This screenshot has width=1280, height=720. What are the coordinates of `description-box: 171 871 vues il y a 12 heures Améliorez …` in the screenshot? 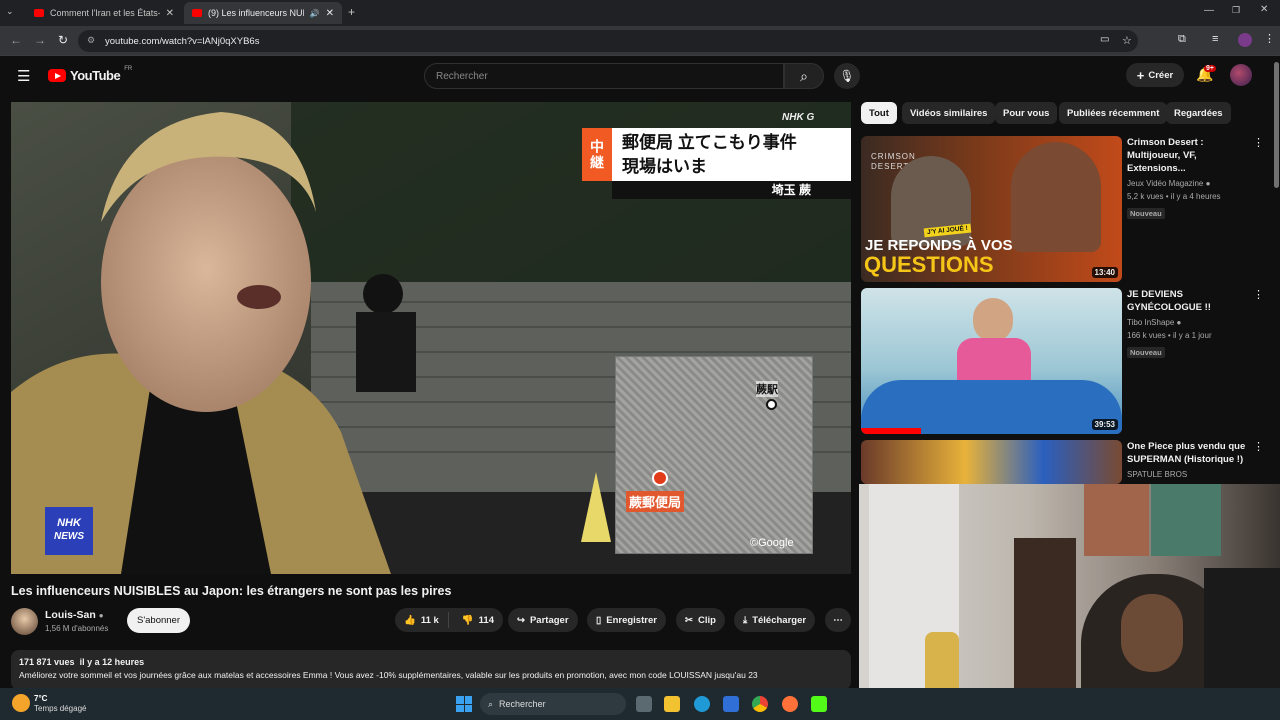 It's located at (431, 670).